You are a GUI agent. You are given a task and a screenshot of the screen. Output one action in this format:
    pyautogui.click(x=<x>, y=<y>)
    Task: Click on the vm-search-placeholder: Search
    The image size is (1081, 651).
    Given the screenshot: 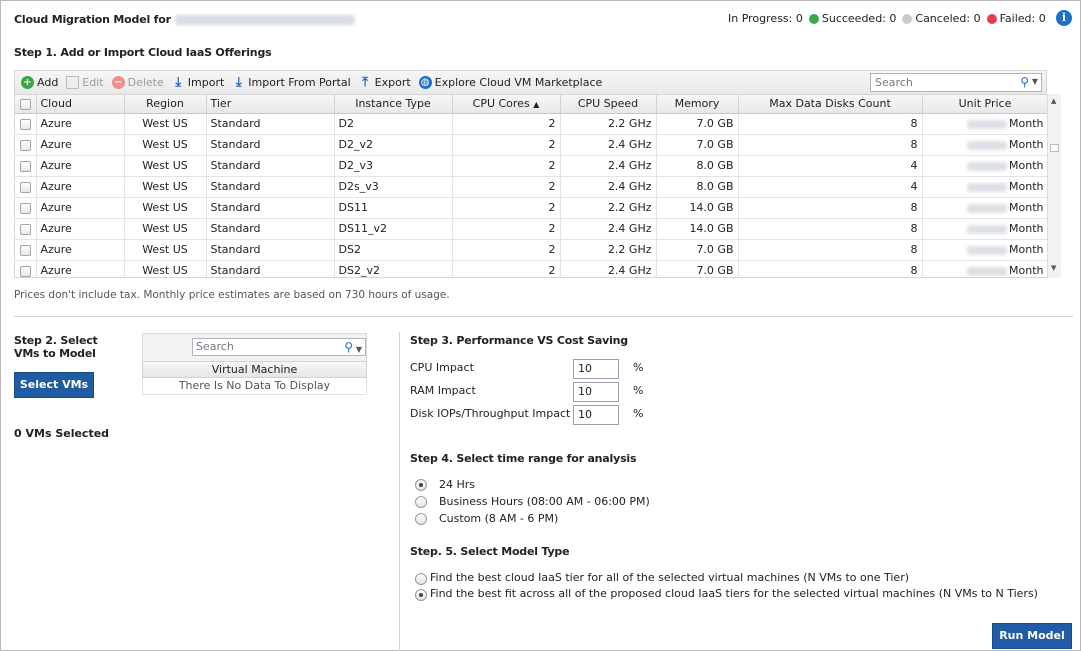 What is the action you would take?
    pyautogui.click(x=215, y=346)
    